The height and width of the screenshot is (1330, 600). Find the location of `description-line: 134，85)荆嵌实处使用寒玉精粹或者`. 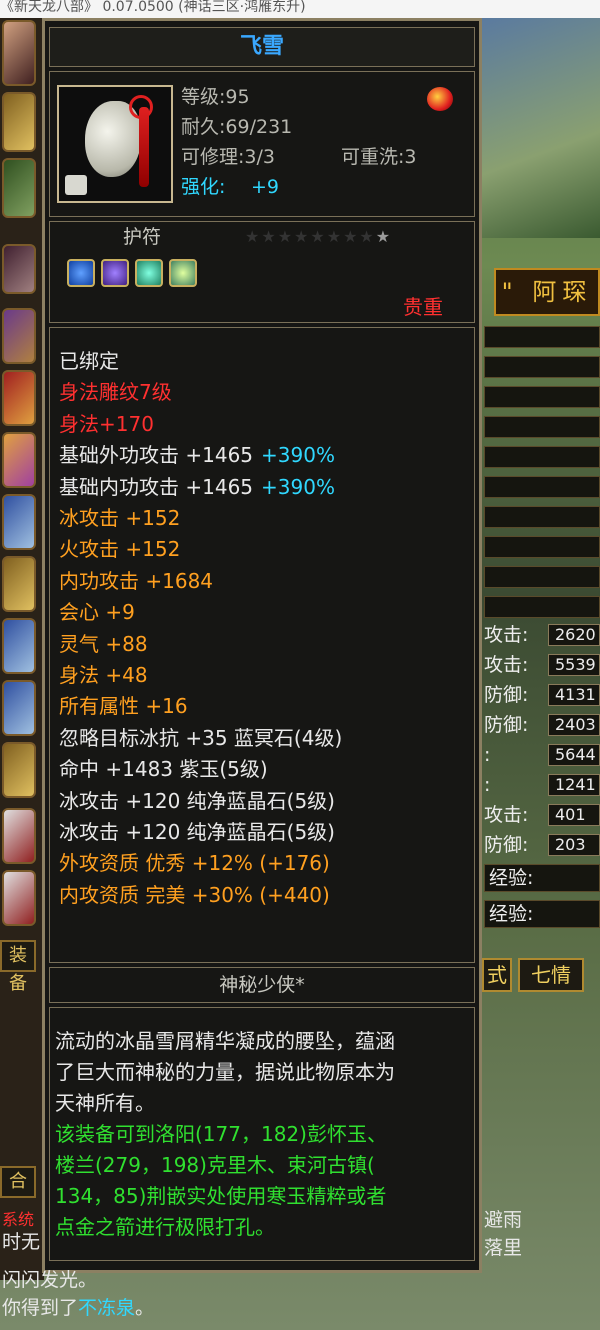

description-line: 134，85)荆嵌实处使用寒玉精粹或者 is located at coordinates (221, 1196).